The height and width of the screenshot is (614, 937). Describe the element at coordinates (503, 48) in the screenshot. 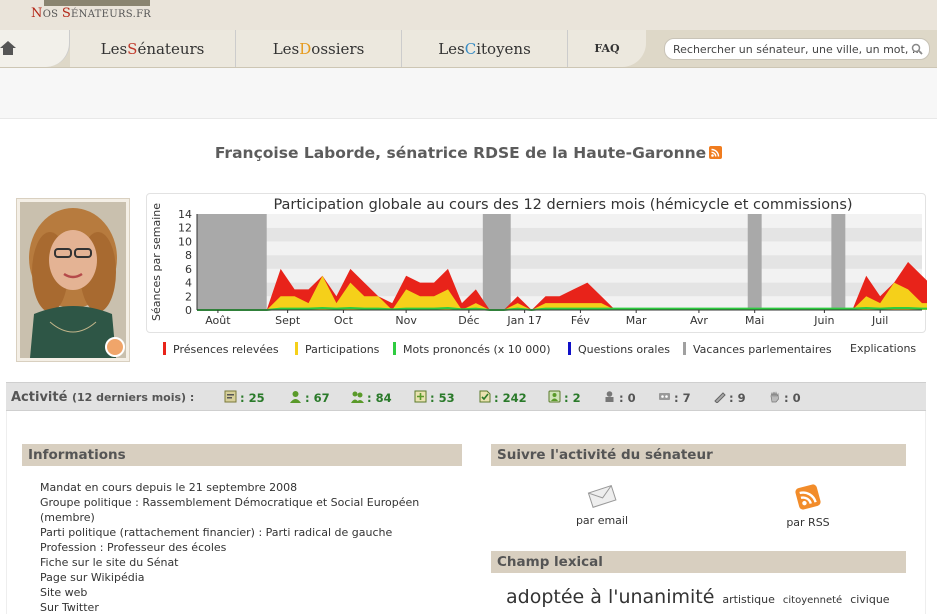

I see `nav-label-rest: itoyens` at that location.